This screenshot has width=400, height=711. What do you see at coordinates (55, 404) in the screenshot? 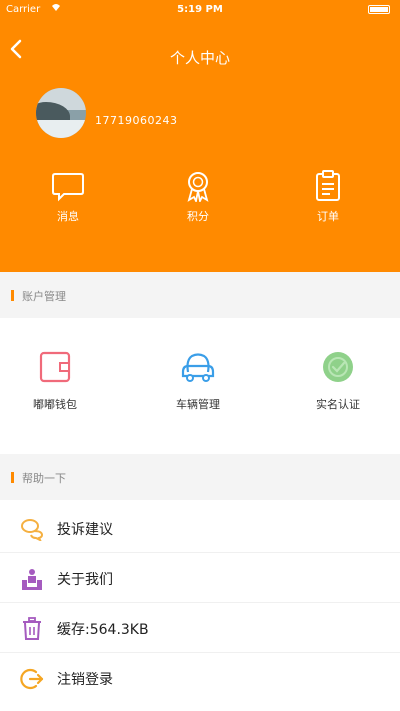
I see `wallet-label: 嘟嘟钱包` at bounding box center [55, 404].